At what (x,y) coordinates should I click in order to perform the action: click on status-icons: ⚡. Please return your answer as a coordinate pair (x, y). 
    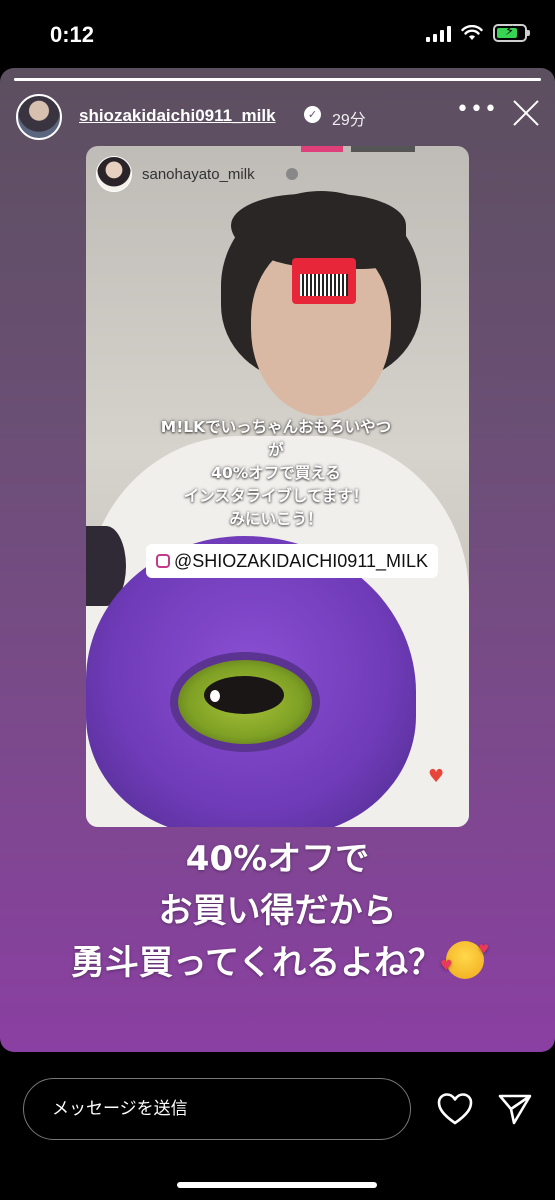
    Looking at the image, I should click on (478, 33).